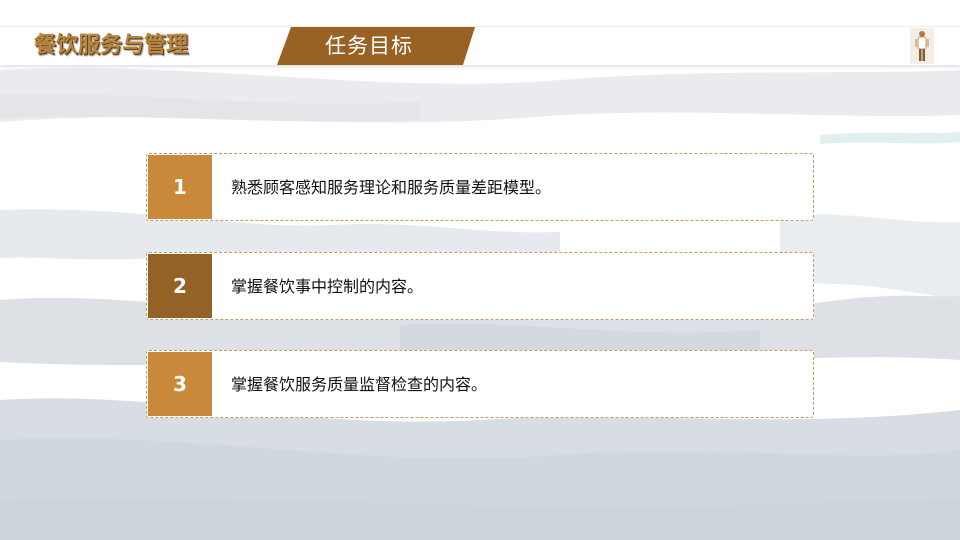  Describe the element at coordinates (391, 187) in the screenshot. I see `objective-text-1: 熟悉顾客感知服务理论和服务质量差距模型。` at that location.